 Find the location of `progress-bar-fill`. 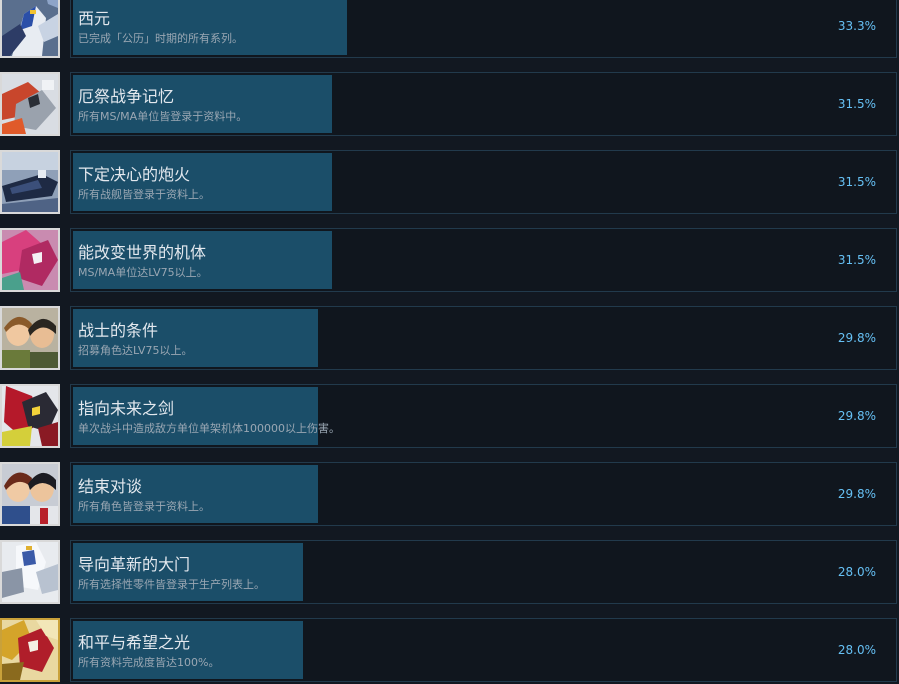

progress-bar-fill is located at coordinates (210, 27).